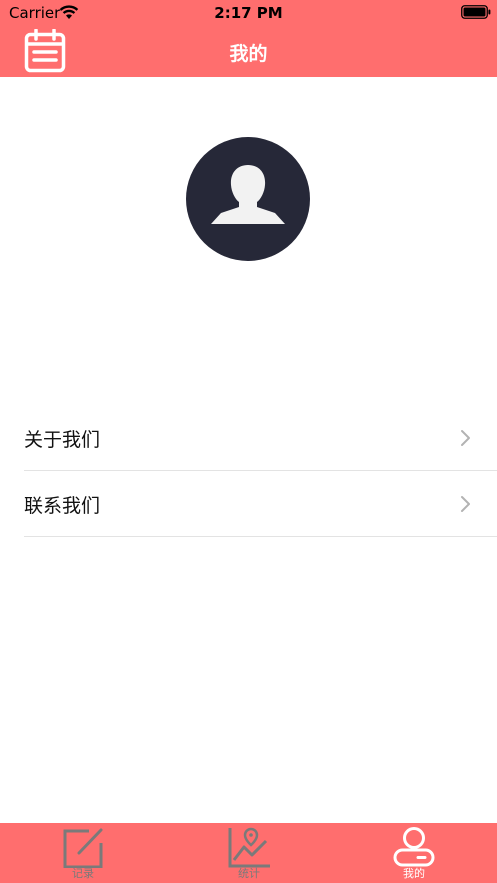 This screenshot has height=883, width=497. Describe the element at coordinates (83, 873) in the screenshot. I see `tab-label: 记录` at that location.